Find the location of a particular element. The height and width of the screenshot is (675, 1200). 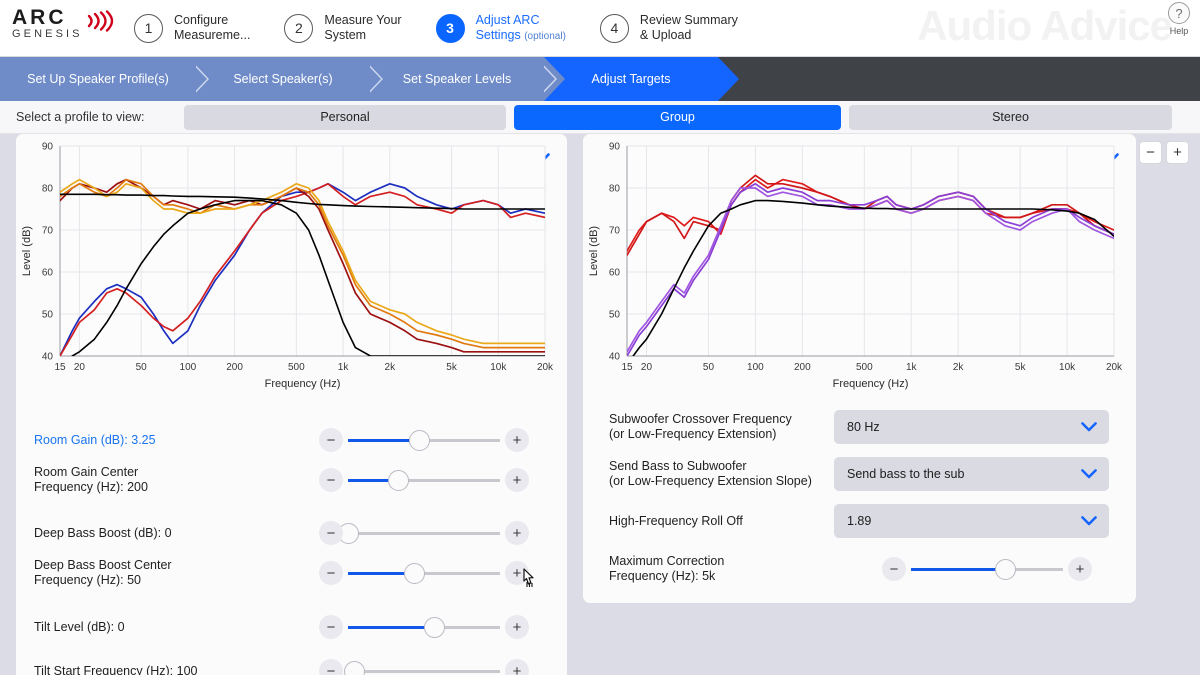

left-slider-3-minus-button: − is located at coordinates (331, 533).